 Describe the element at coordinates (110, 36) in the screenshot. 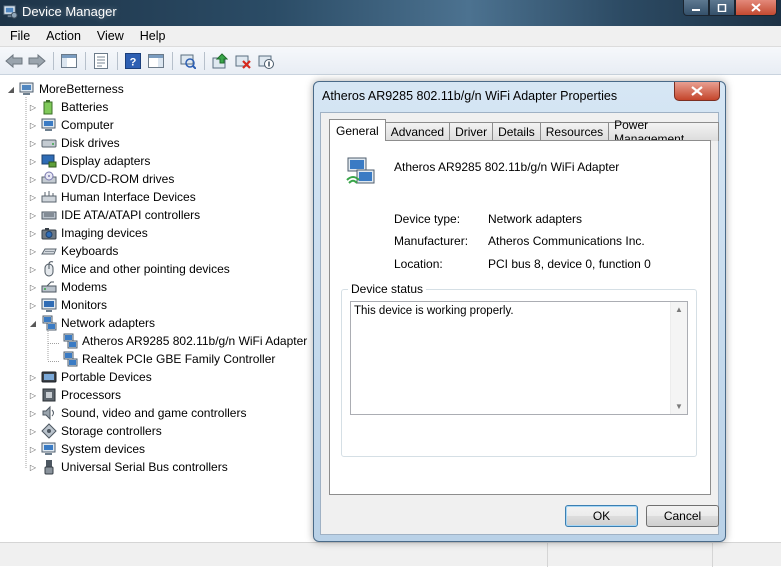

I see `menu-view: View` at that location.